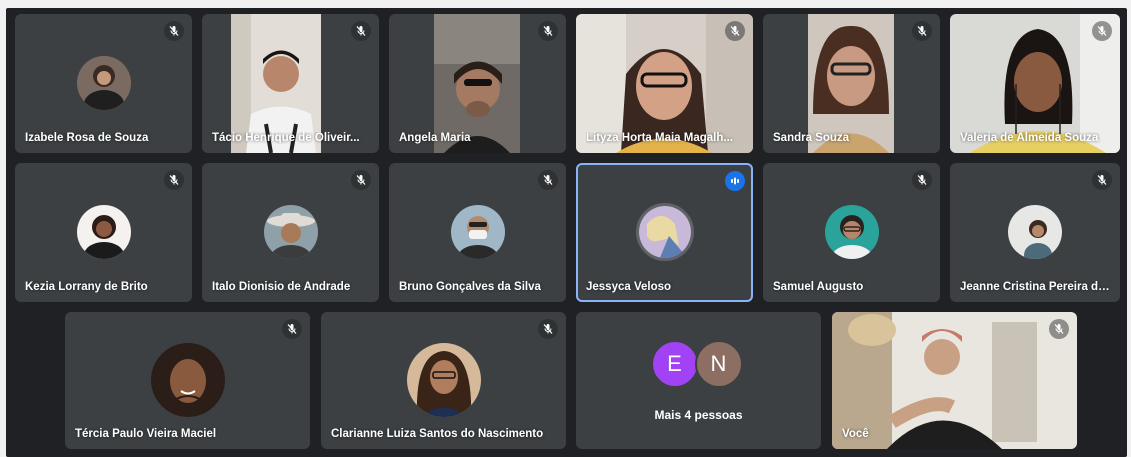 The width and height of the screenshot is (1131, 457). Describe the element at coordinates (811, 138) in the screenshot. I see `participant-name: Sandra Souza` at that location.